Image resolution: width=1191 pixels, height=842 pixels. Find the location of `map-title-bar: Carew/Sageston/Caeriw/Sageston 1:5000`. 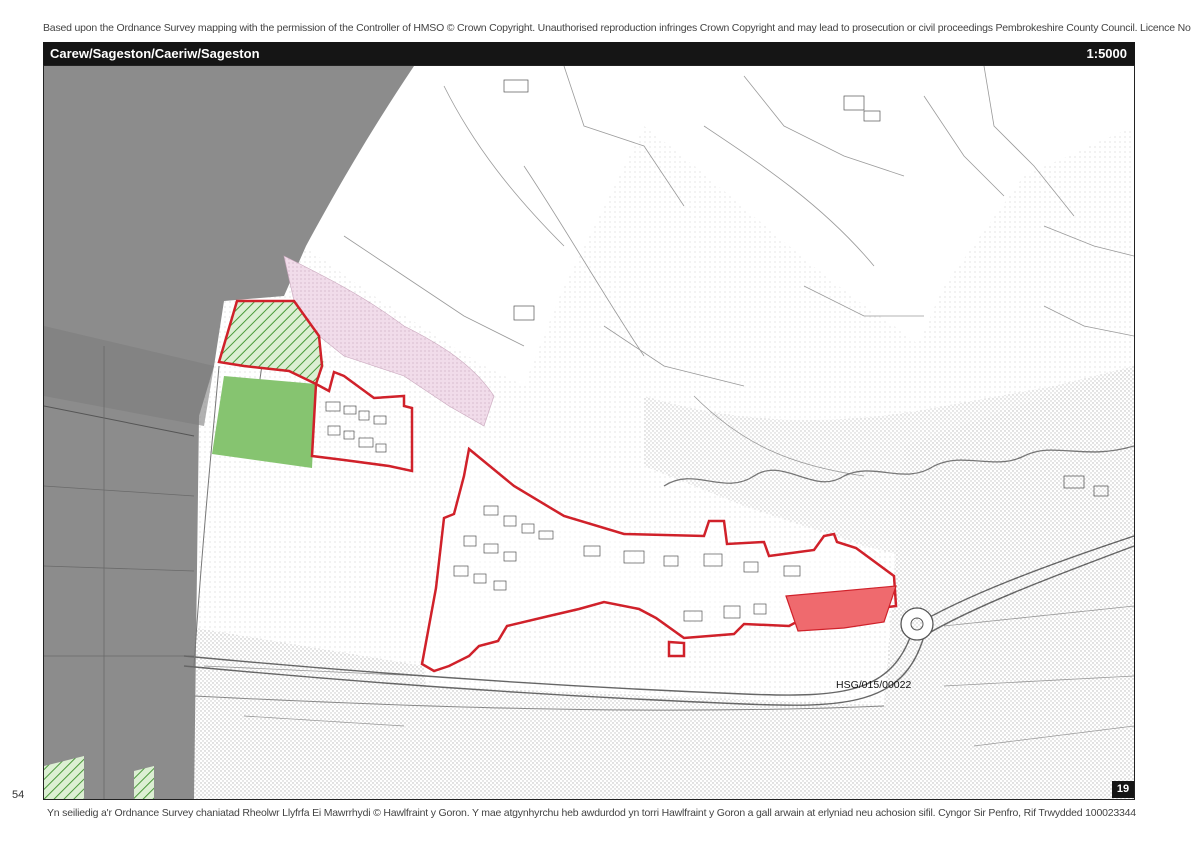

map-title-bar: Carew/Sageston/Caeriw/Sageston 1:5000 is located at coordinates (589, 53).